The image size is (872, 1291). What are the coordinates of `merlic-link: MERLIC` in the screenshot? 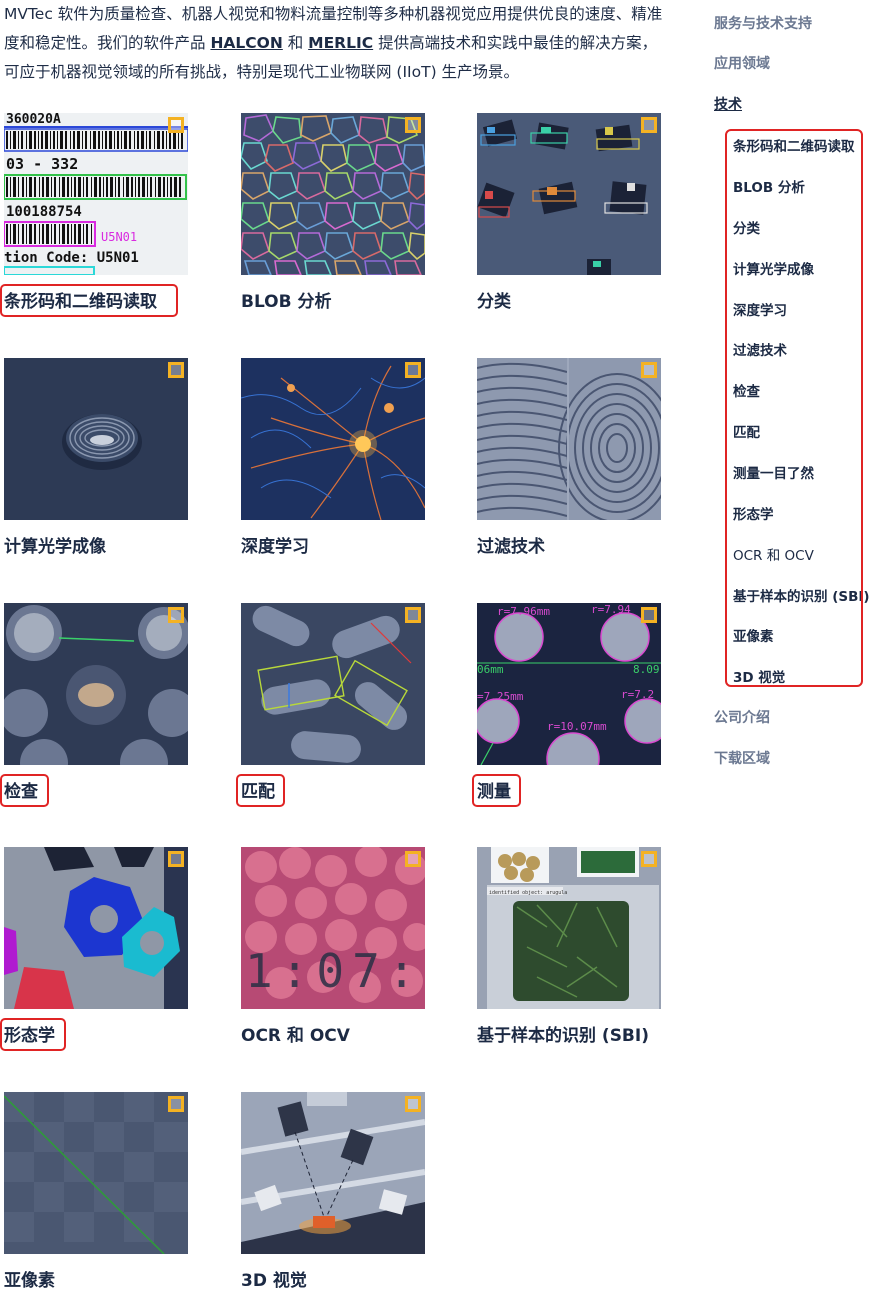 It's located at (340, 43).